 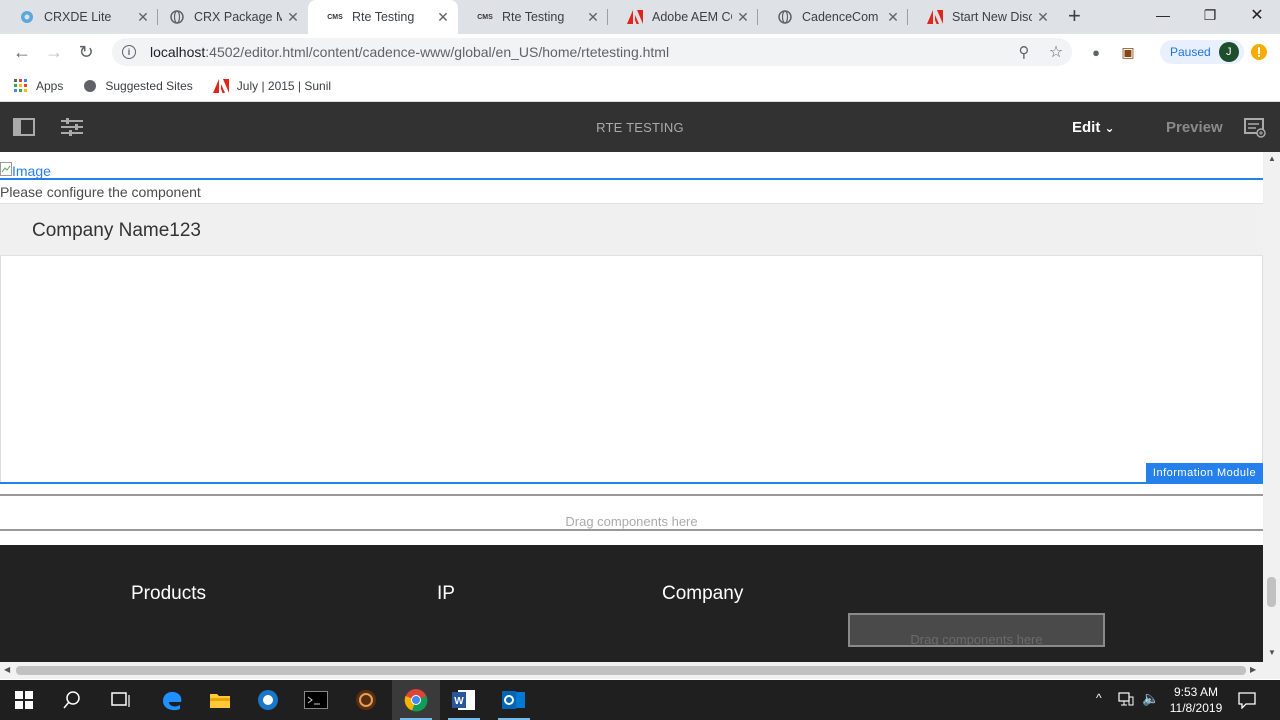 What do you see at coordinates (1257, 15) in the screenshot?
I see `close-window-button: ✕` at bounding box center [1257, 15].